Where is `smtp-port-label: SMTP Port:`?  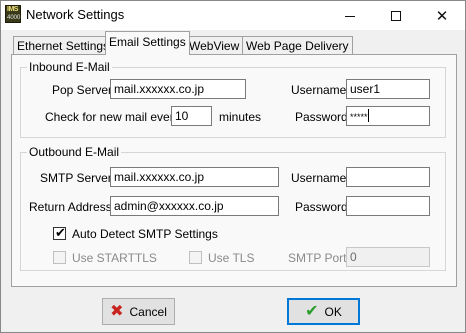 smtp-port-label: SMTP Port: is located at coordinates (319, 258).